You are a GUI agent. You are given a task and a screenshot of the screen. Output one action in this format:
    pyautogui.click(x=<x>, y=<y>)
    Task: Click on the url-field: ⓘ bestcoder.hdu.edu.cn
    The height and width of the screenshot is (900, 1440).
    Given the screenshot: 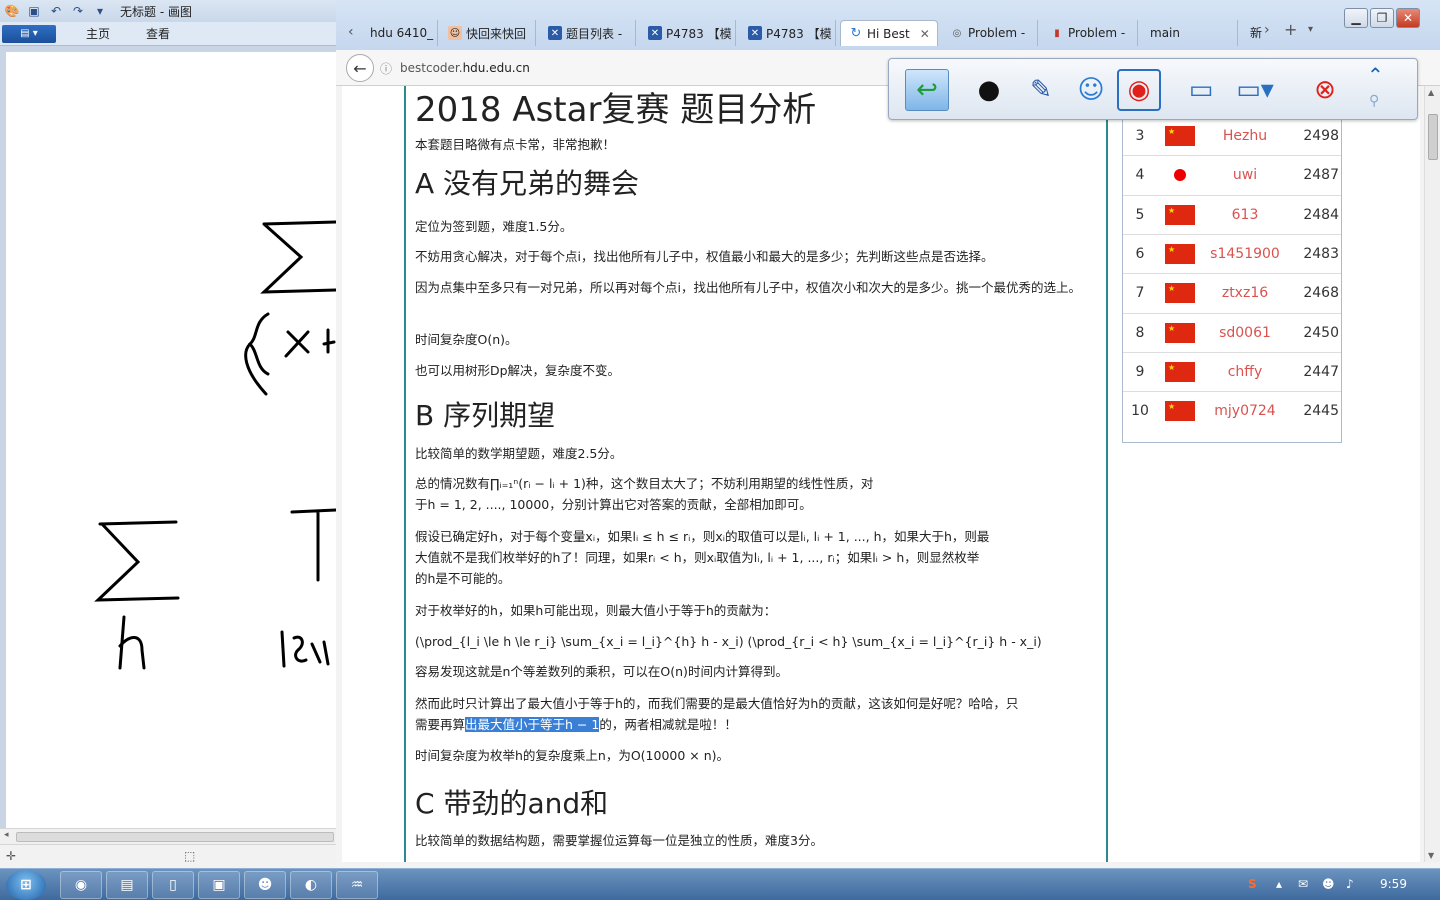 What is the action you would take?
    pyautogui.click(x=650, y=68)
    